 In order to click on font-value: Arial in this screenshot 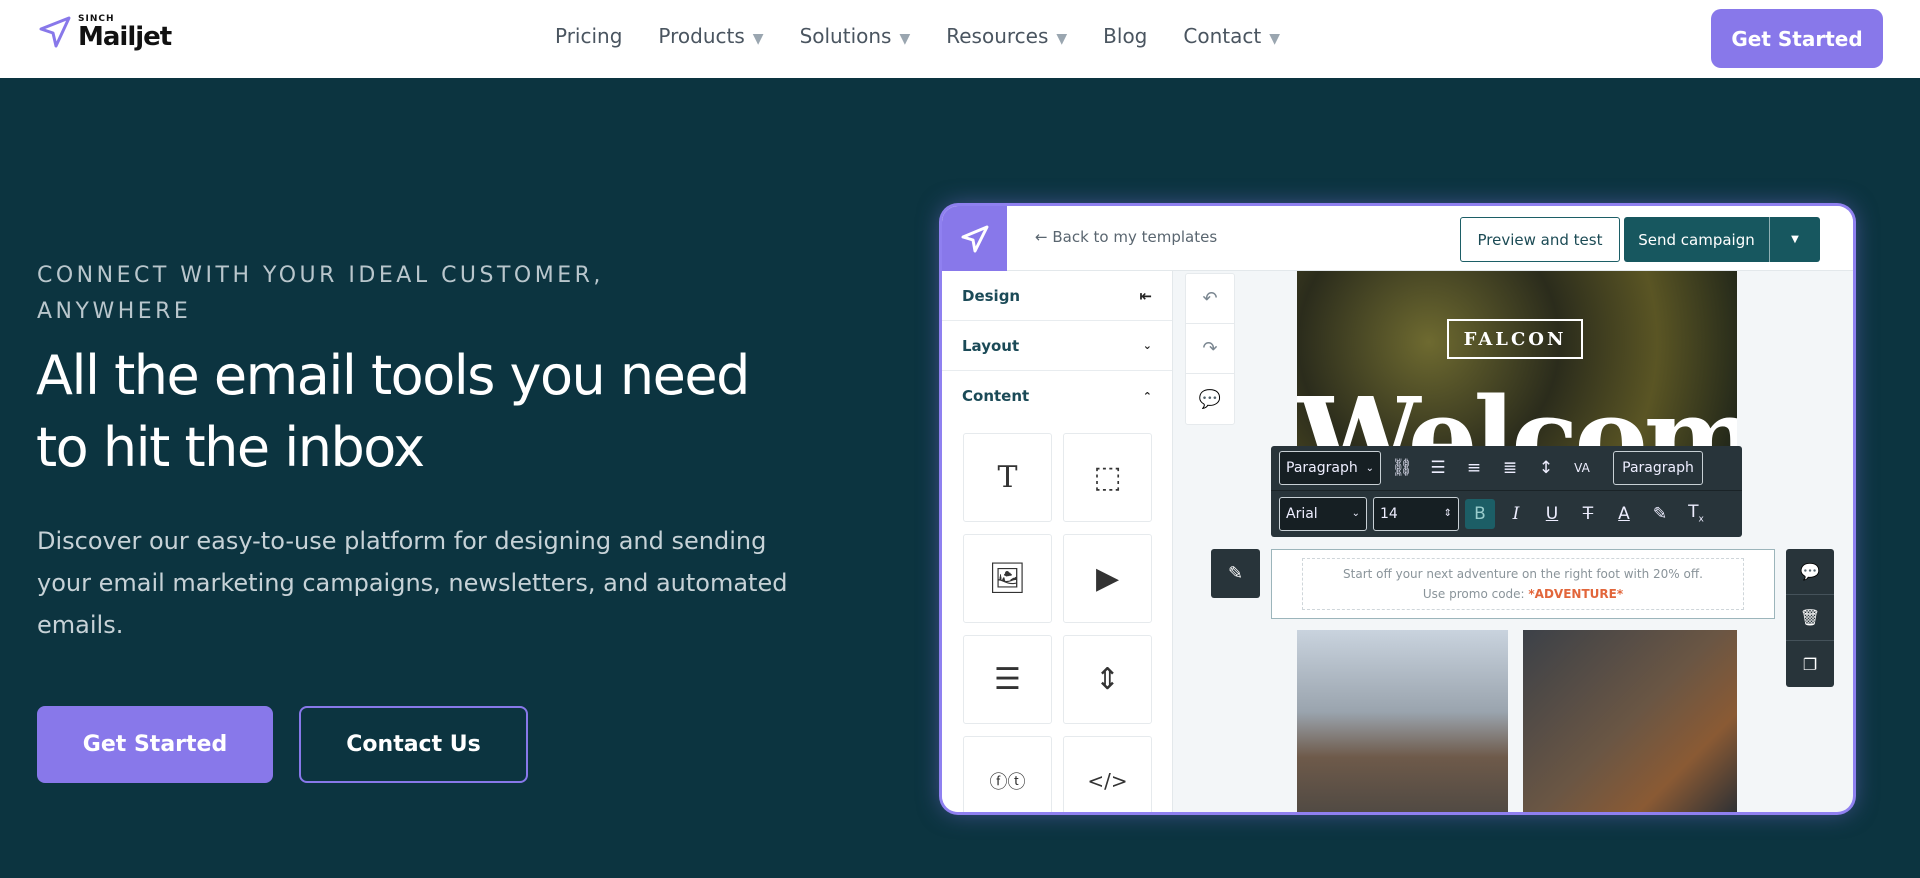, I will do `click(1302, 513)`.